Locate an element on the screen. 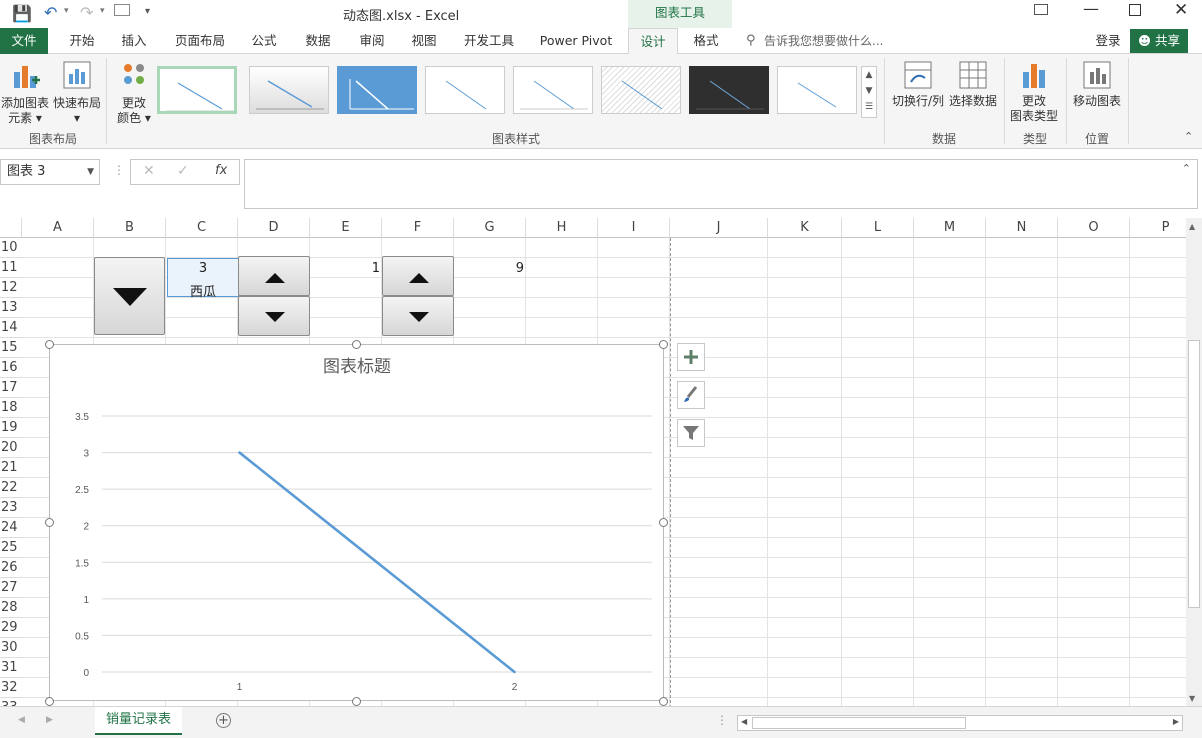  more-styles-icon: ☰ is located at coordinates (869, 107).